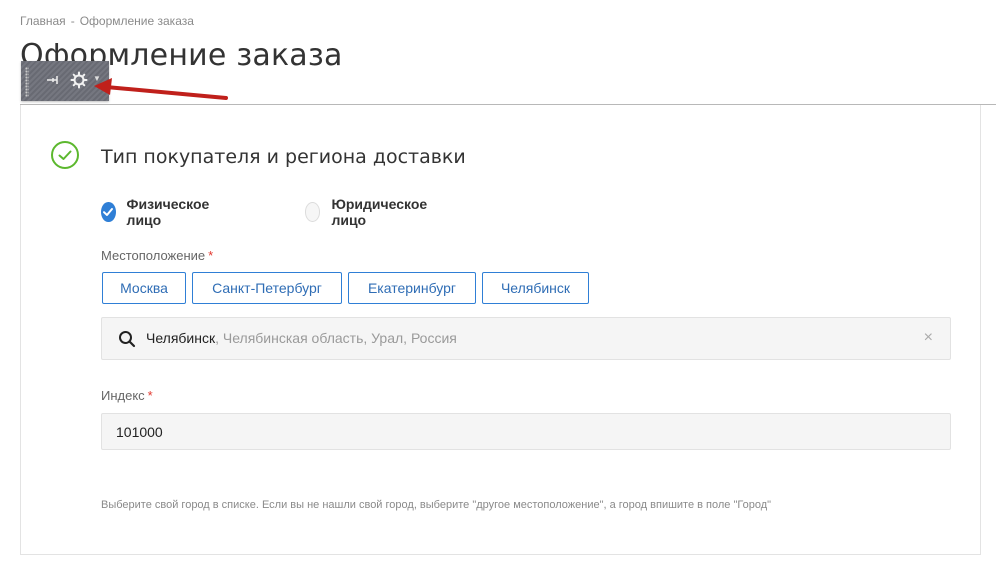  What do you see at coordinates (127, 339) in the screenshot?
I see `search-icon` at bounding box center [127, 339].